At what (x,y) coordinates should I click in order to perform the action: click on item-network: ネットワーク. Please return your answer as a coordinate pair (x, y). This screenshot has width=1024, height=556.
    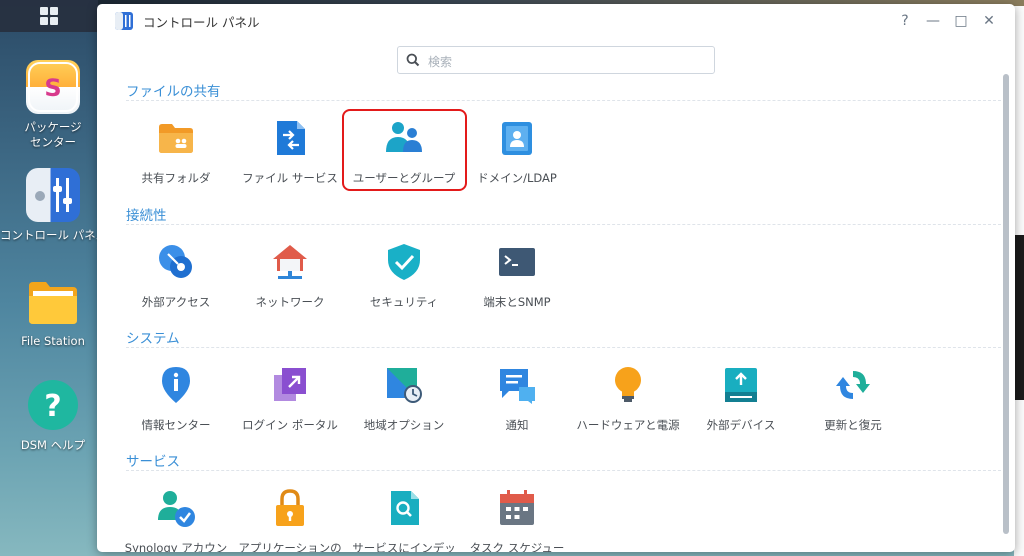
    Looking at the image, I should click on (290, 275).